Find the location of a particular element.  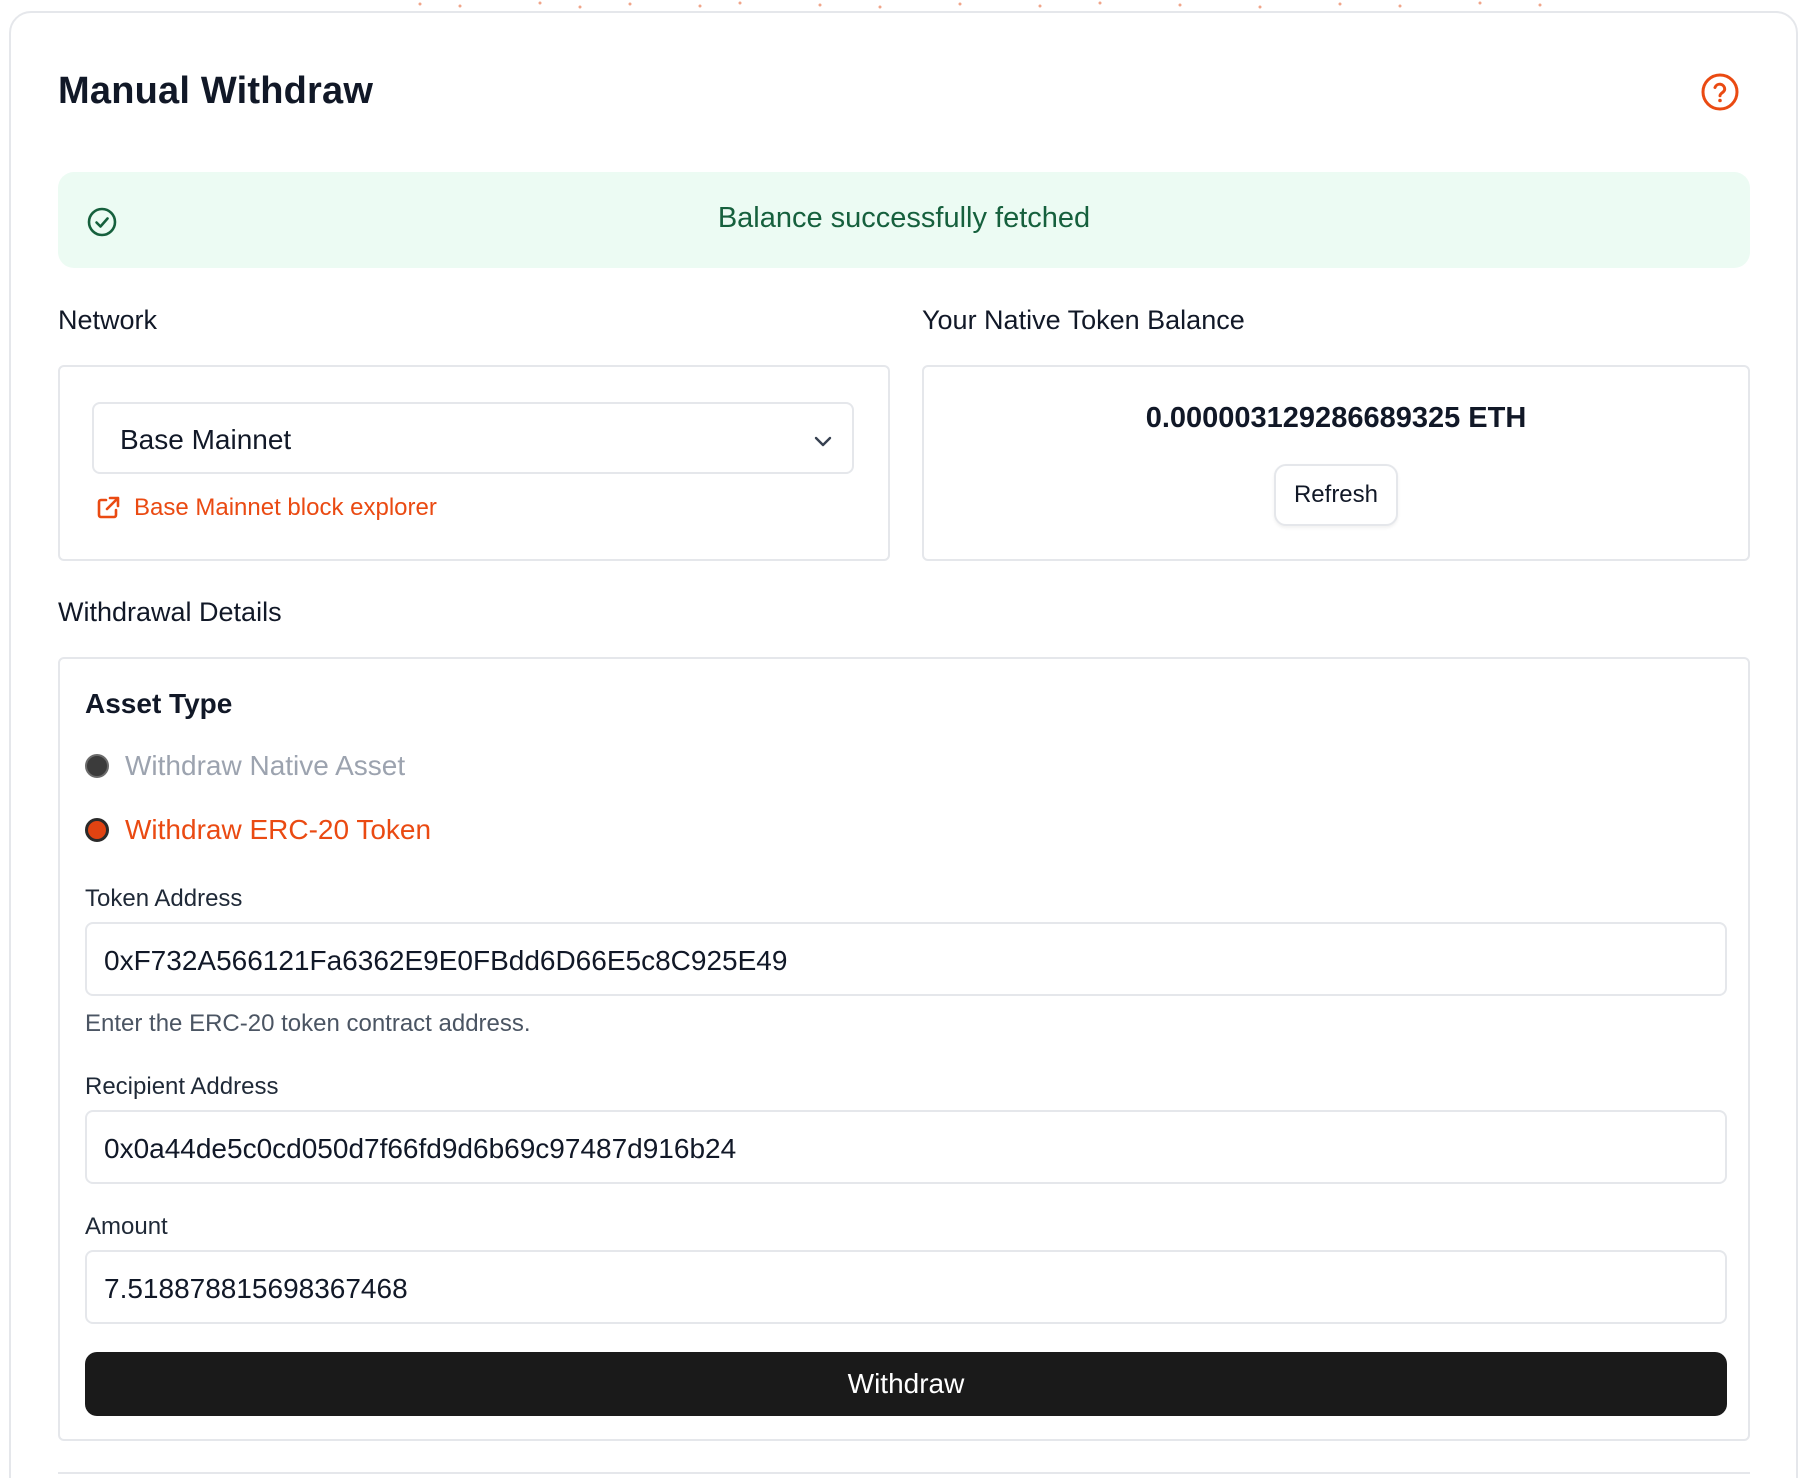

success-alert: Balance successfully fetched is located at coordinates (904, 220).